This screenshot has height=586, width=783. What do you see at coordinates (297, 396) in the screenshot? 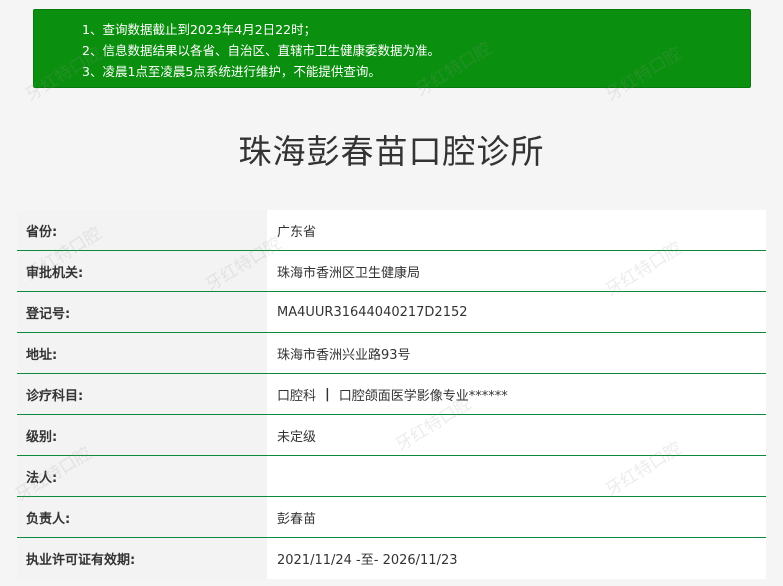
I see `department-item: 口腔科` at bounding box center [297, 396].